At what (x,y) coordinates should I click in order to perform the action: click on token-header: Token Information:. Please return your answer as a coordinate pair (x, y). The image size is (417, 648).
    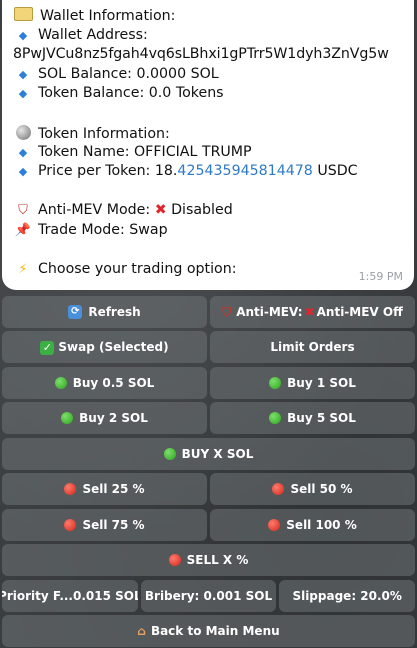
    Looking at the image, I should click on (104, 134).